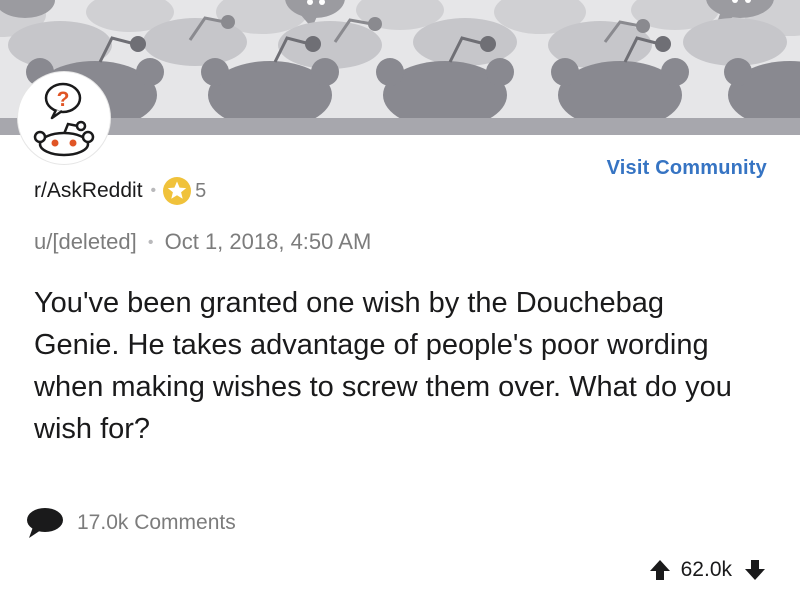 This screenshot has width=800, height=595. I want to click on community-avatar: ?, so click(64, 118).